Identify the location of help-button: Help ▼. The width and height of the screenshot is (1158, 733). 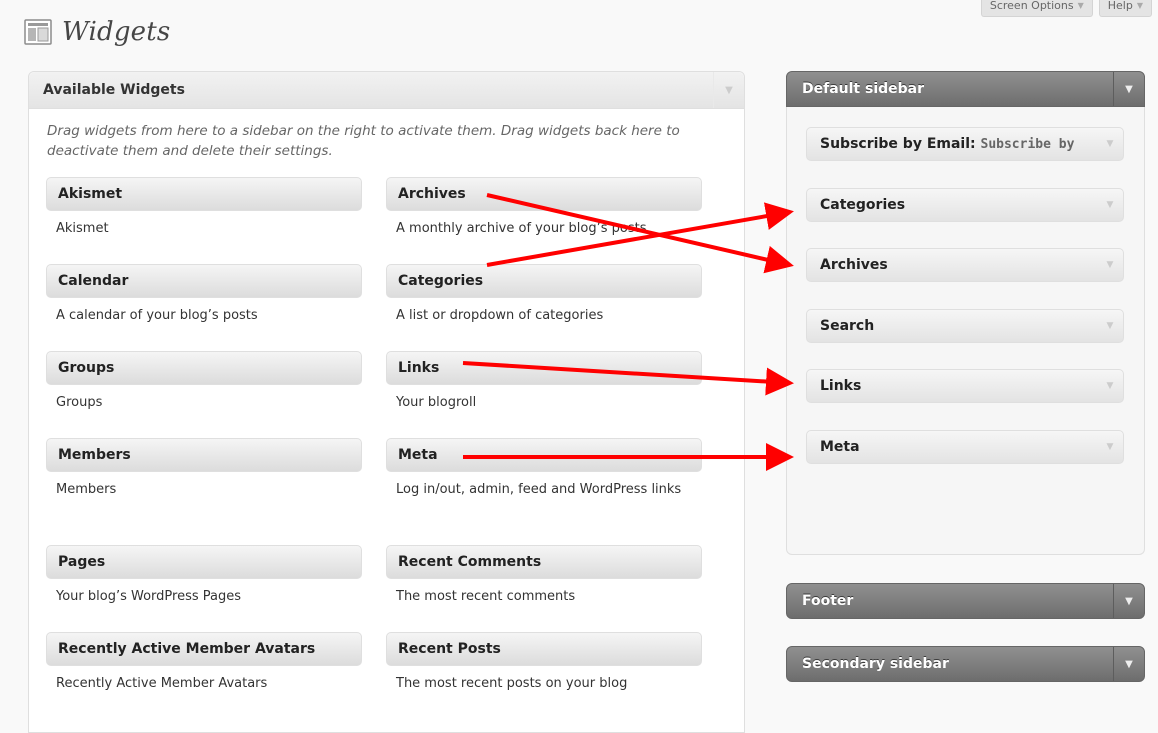
(1125, 8).